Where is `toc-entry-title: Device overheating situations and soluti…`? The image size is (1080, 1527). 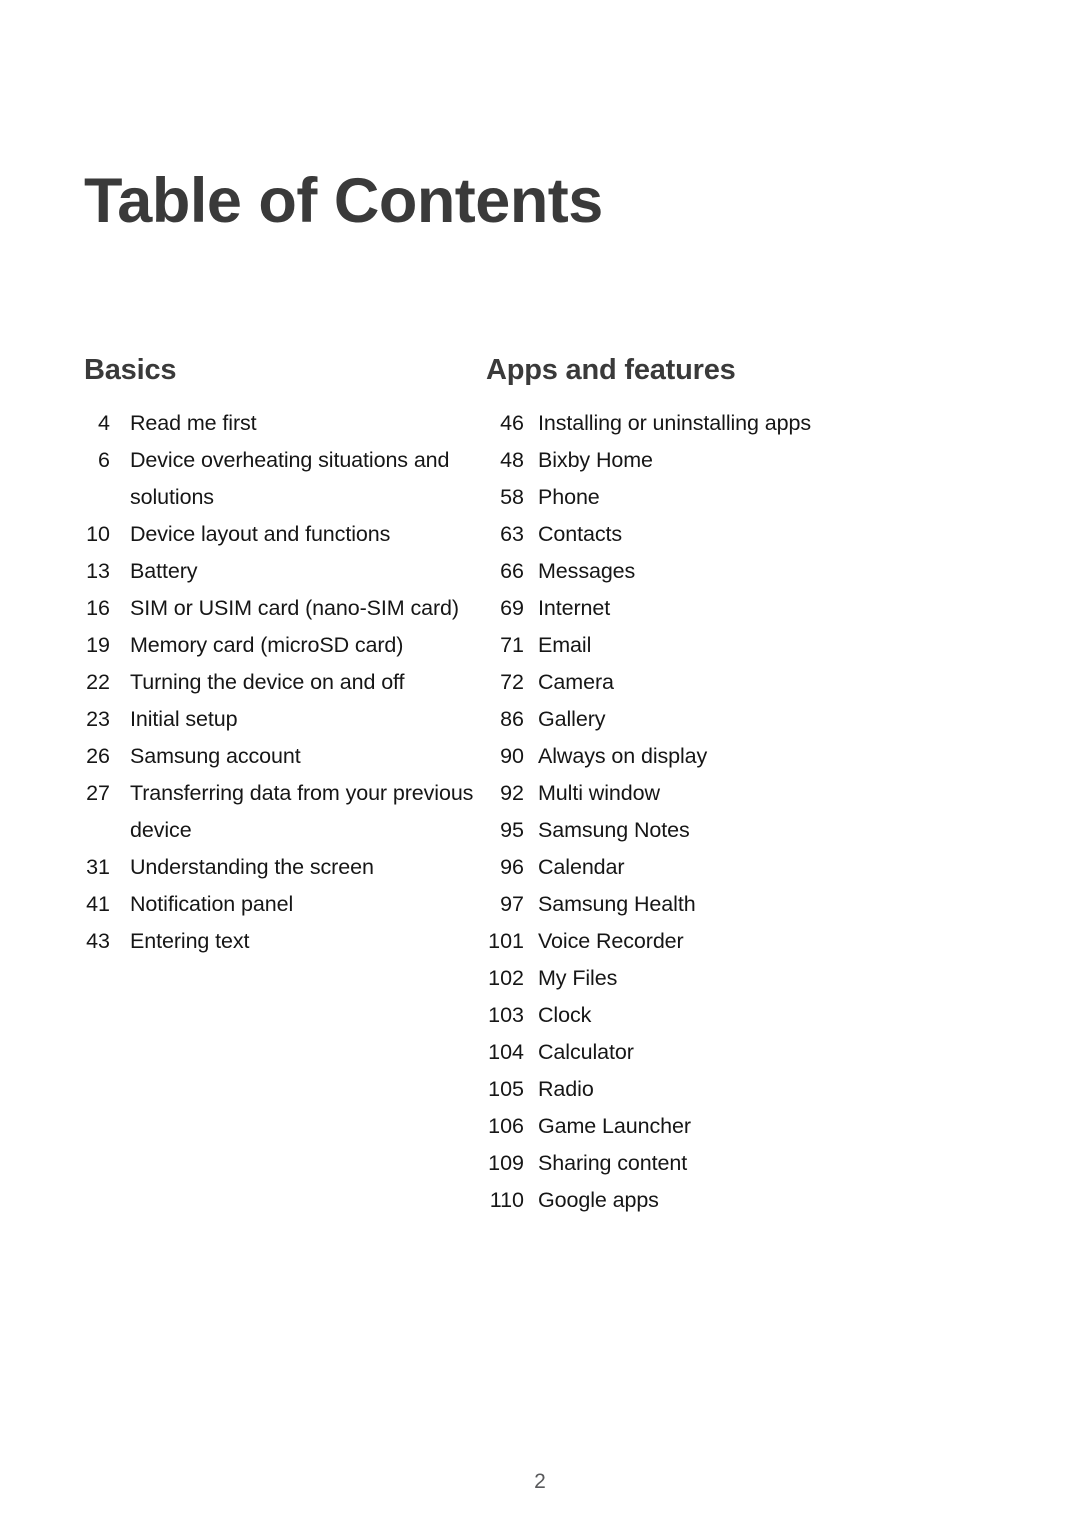 toc-entry-title: Device overheating situations and soluti… is located at coordinates (290, 478).